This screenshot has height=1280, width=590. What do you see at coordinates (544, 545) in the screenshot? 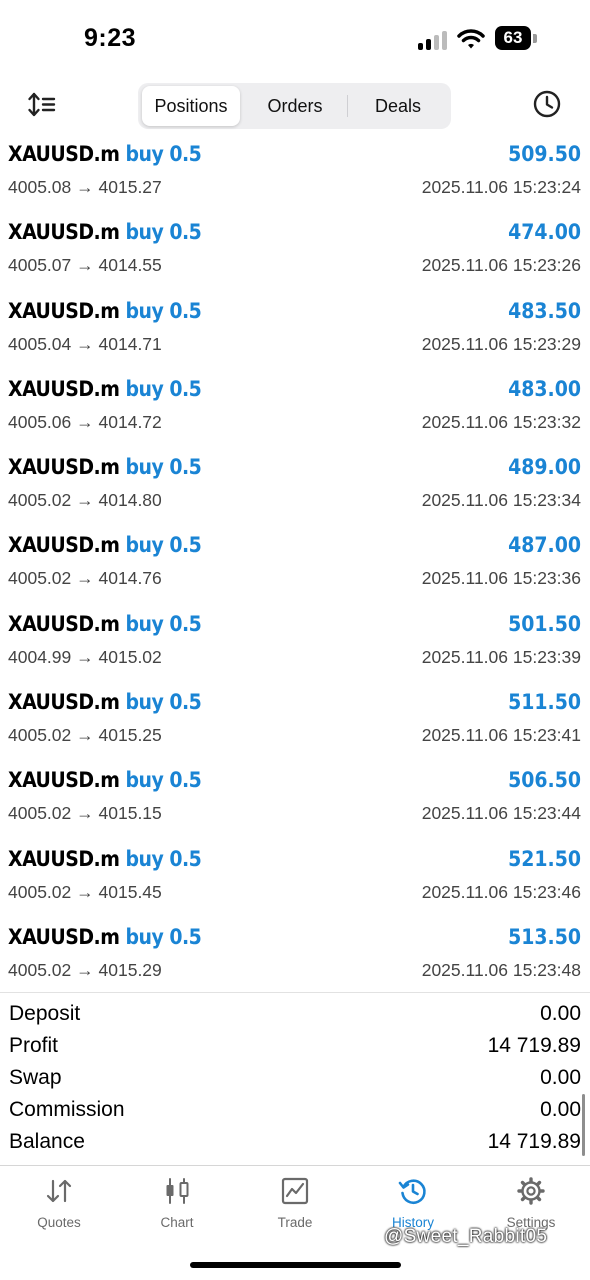
I see `deal-profit: 487.00` at bounding box center [544, 545].